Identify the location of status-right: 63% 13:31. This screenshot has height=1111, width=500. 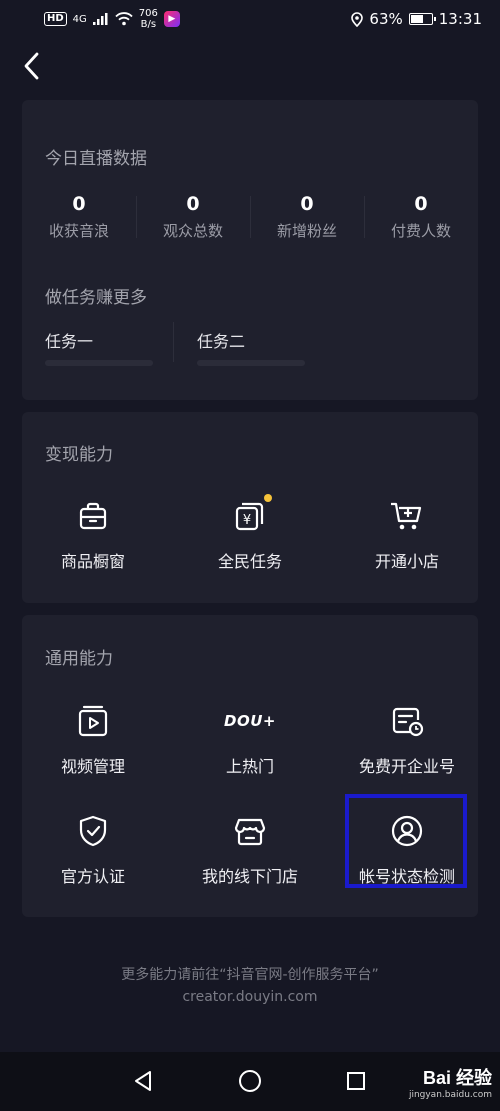
(416, 19).